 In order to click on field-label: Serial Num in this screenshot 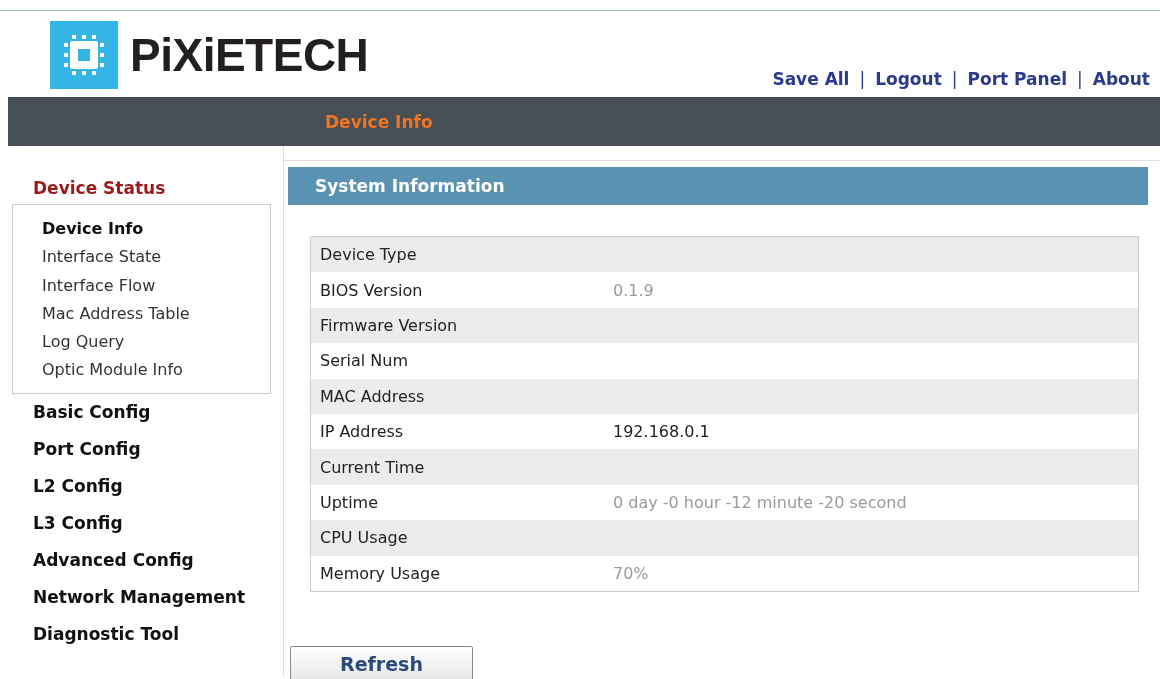, I will do `click(457, 361)`.